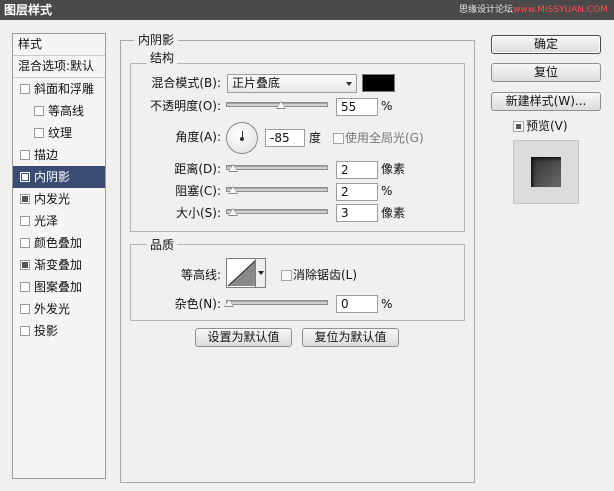  Describe the element at coordinates (52, 177) in the screenshot. I see `style-item-label: 内阴影` at that location.